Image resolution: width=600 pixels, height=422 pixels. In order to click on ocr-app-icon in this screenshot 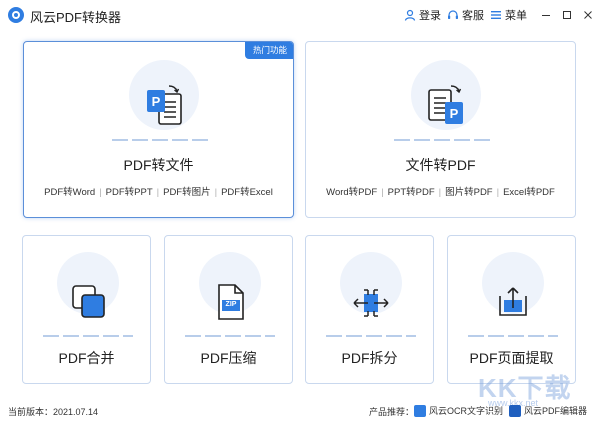, I will do `click(420, 410)`.